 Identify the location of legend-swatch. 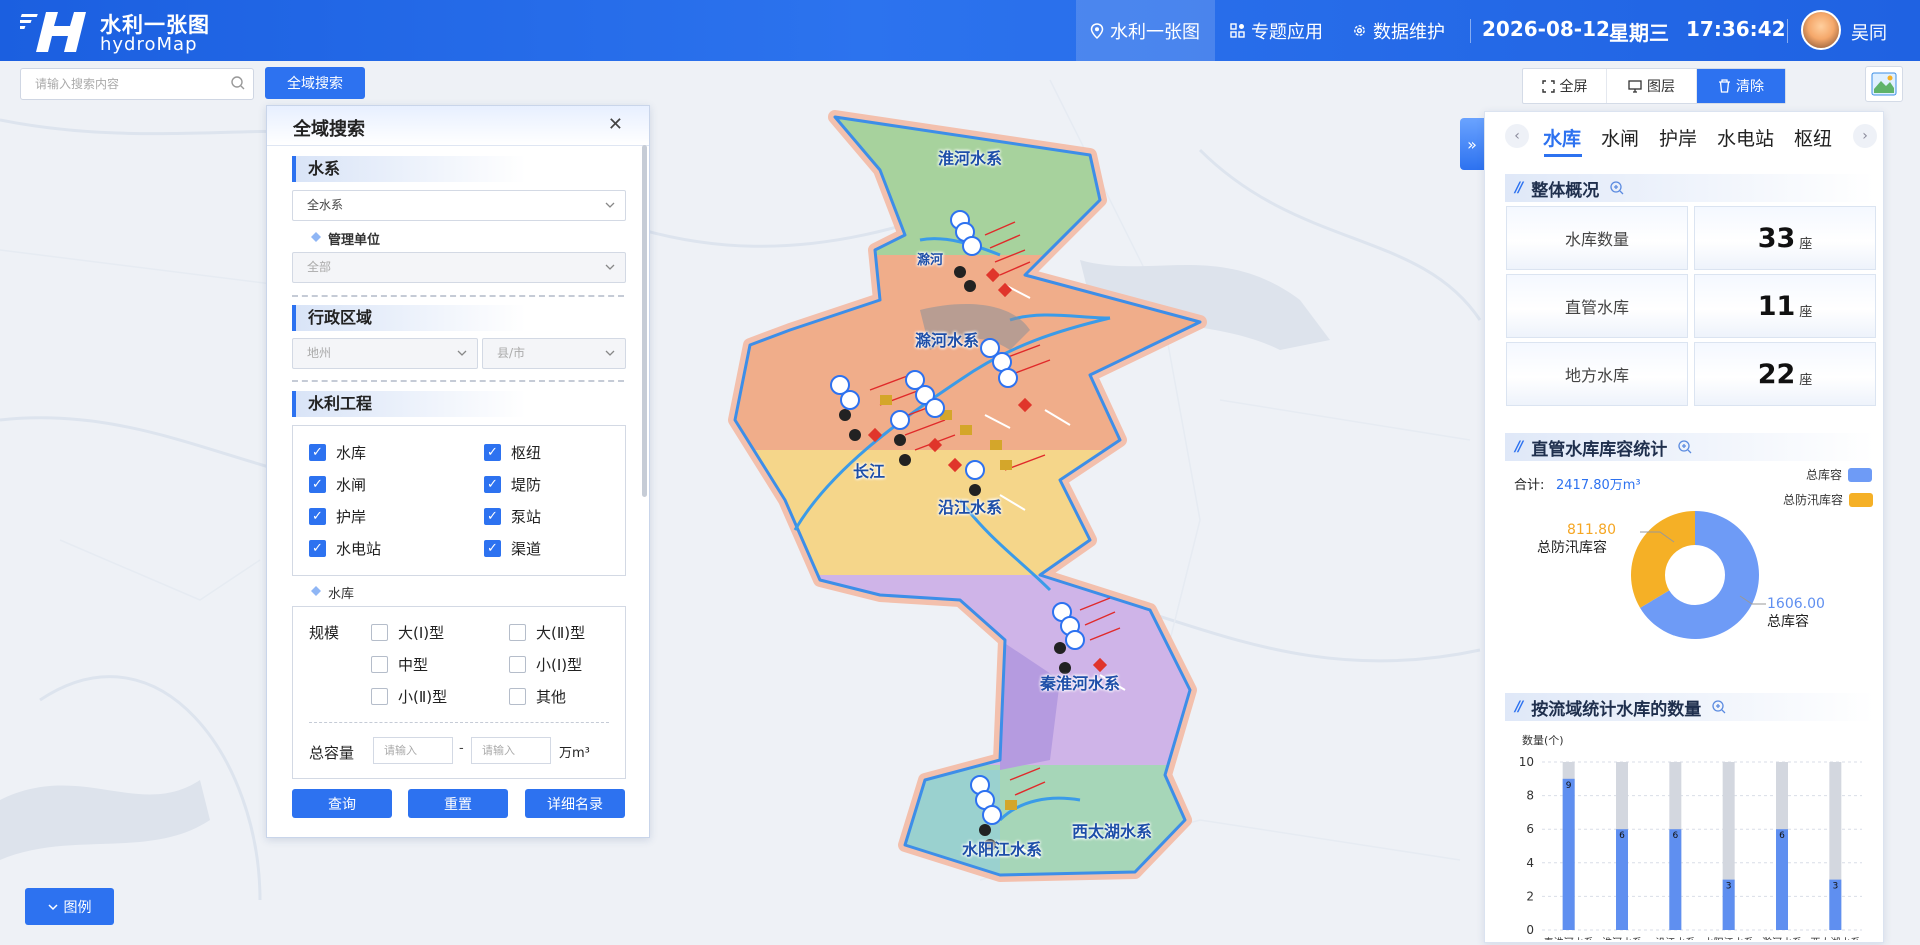
(1860, 474).